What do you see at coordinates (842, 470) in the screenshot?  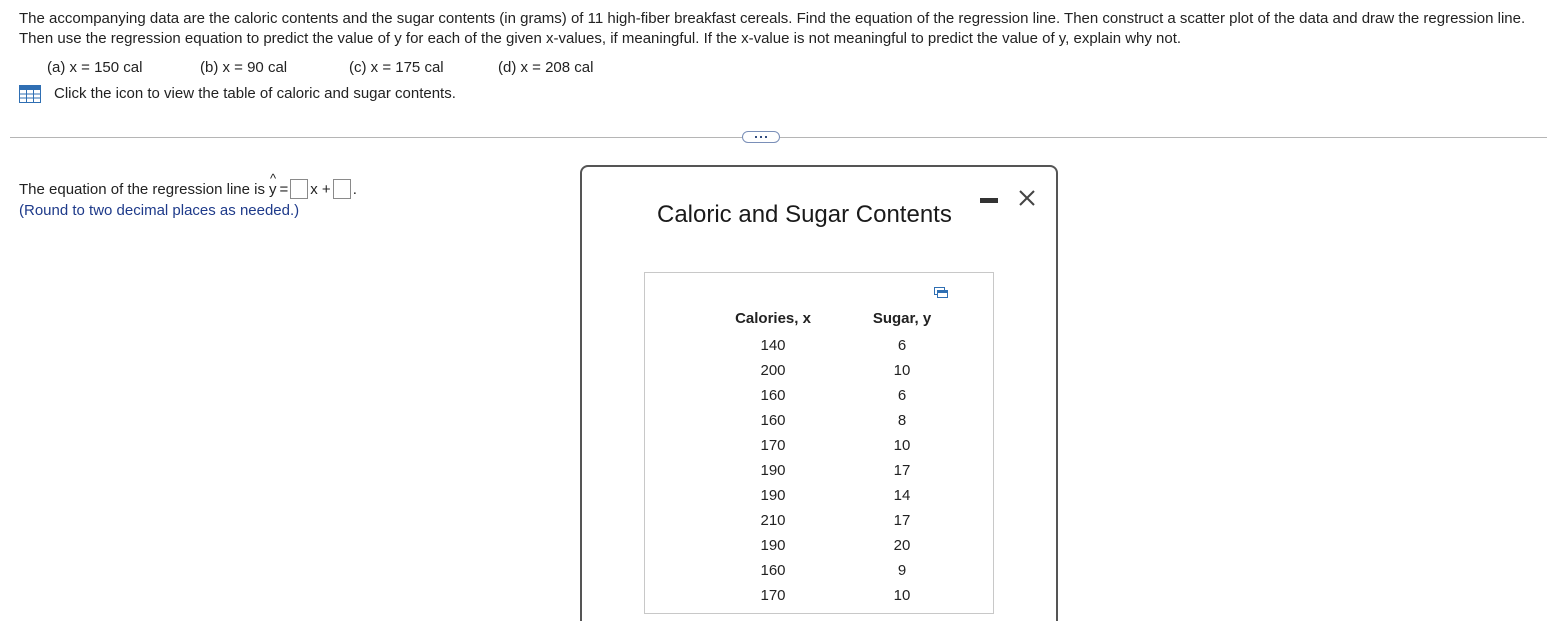 I see `table-row: 190 17` at bounding box center [842, 470].